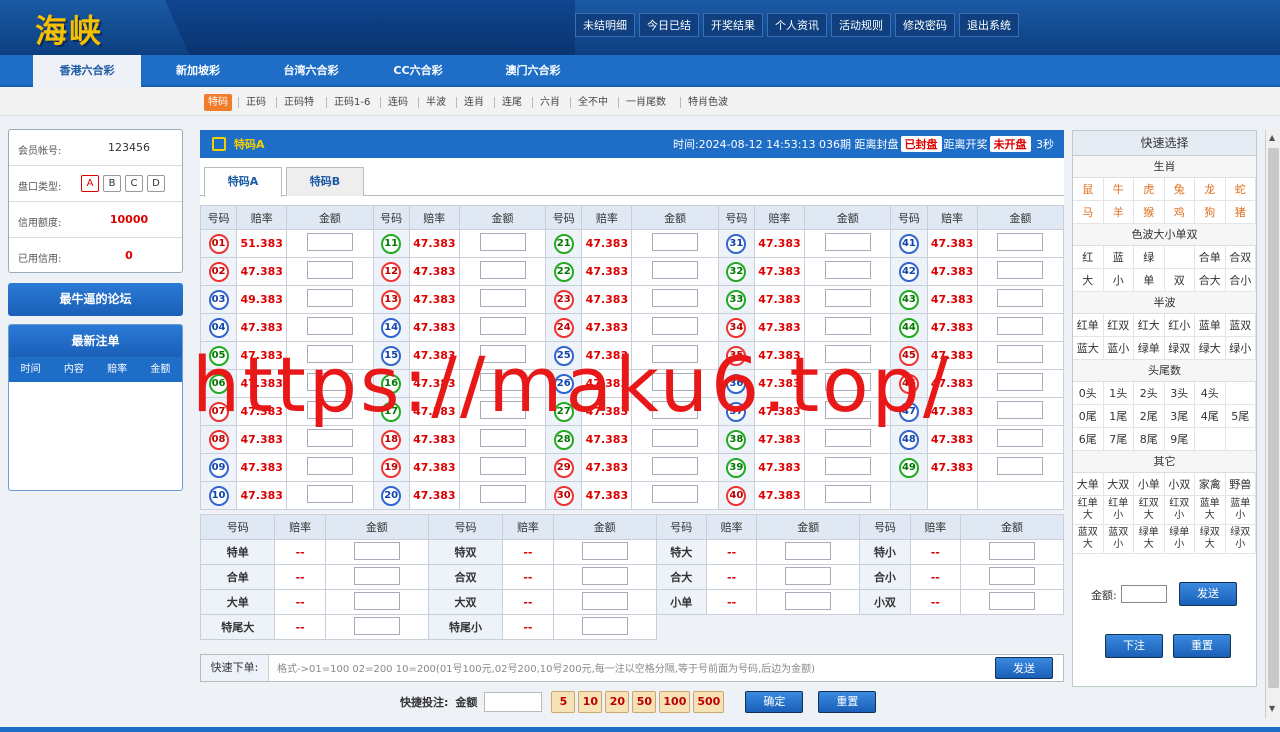 This screenshot has height=732, width=1280. Describe the element at coordinates (1149, 189) in the screenshot. I see `quick-select-item: 虎` at that location.